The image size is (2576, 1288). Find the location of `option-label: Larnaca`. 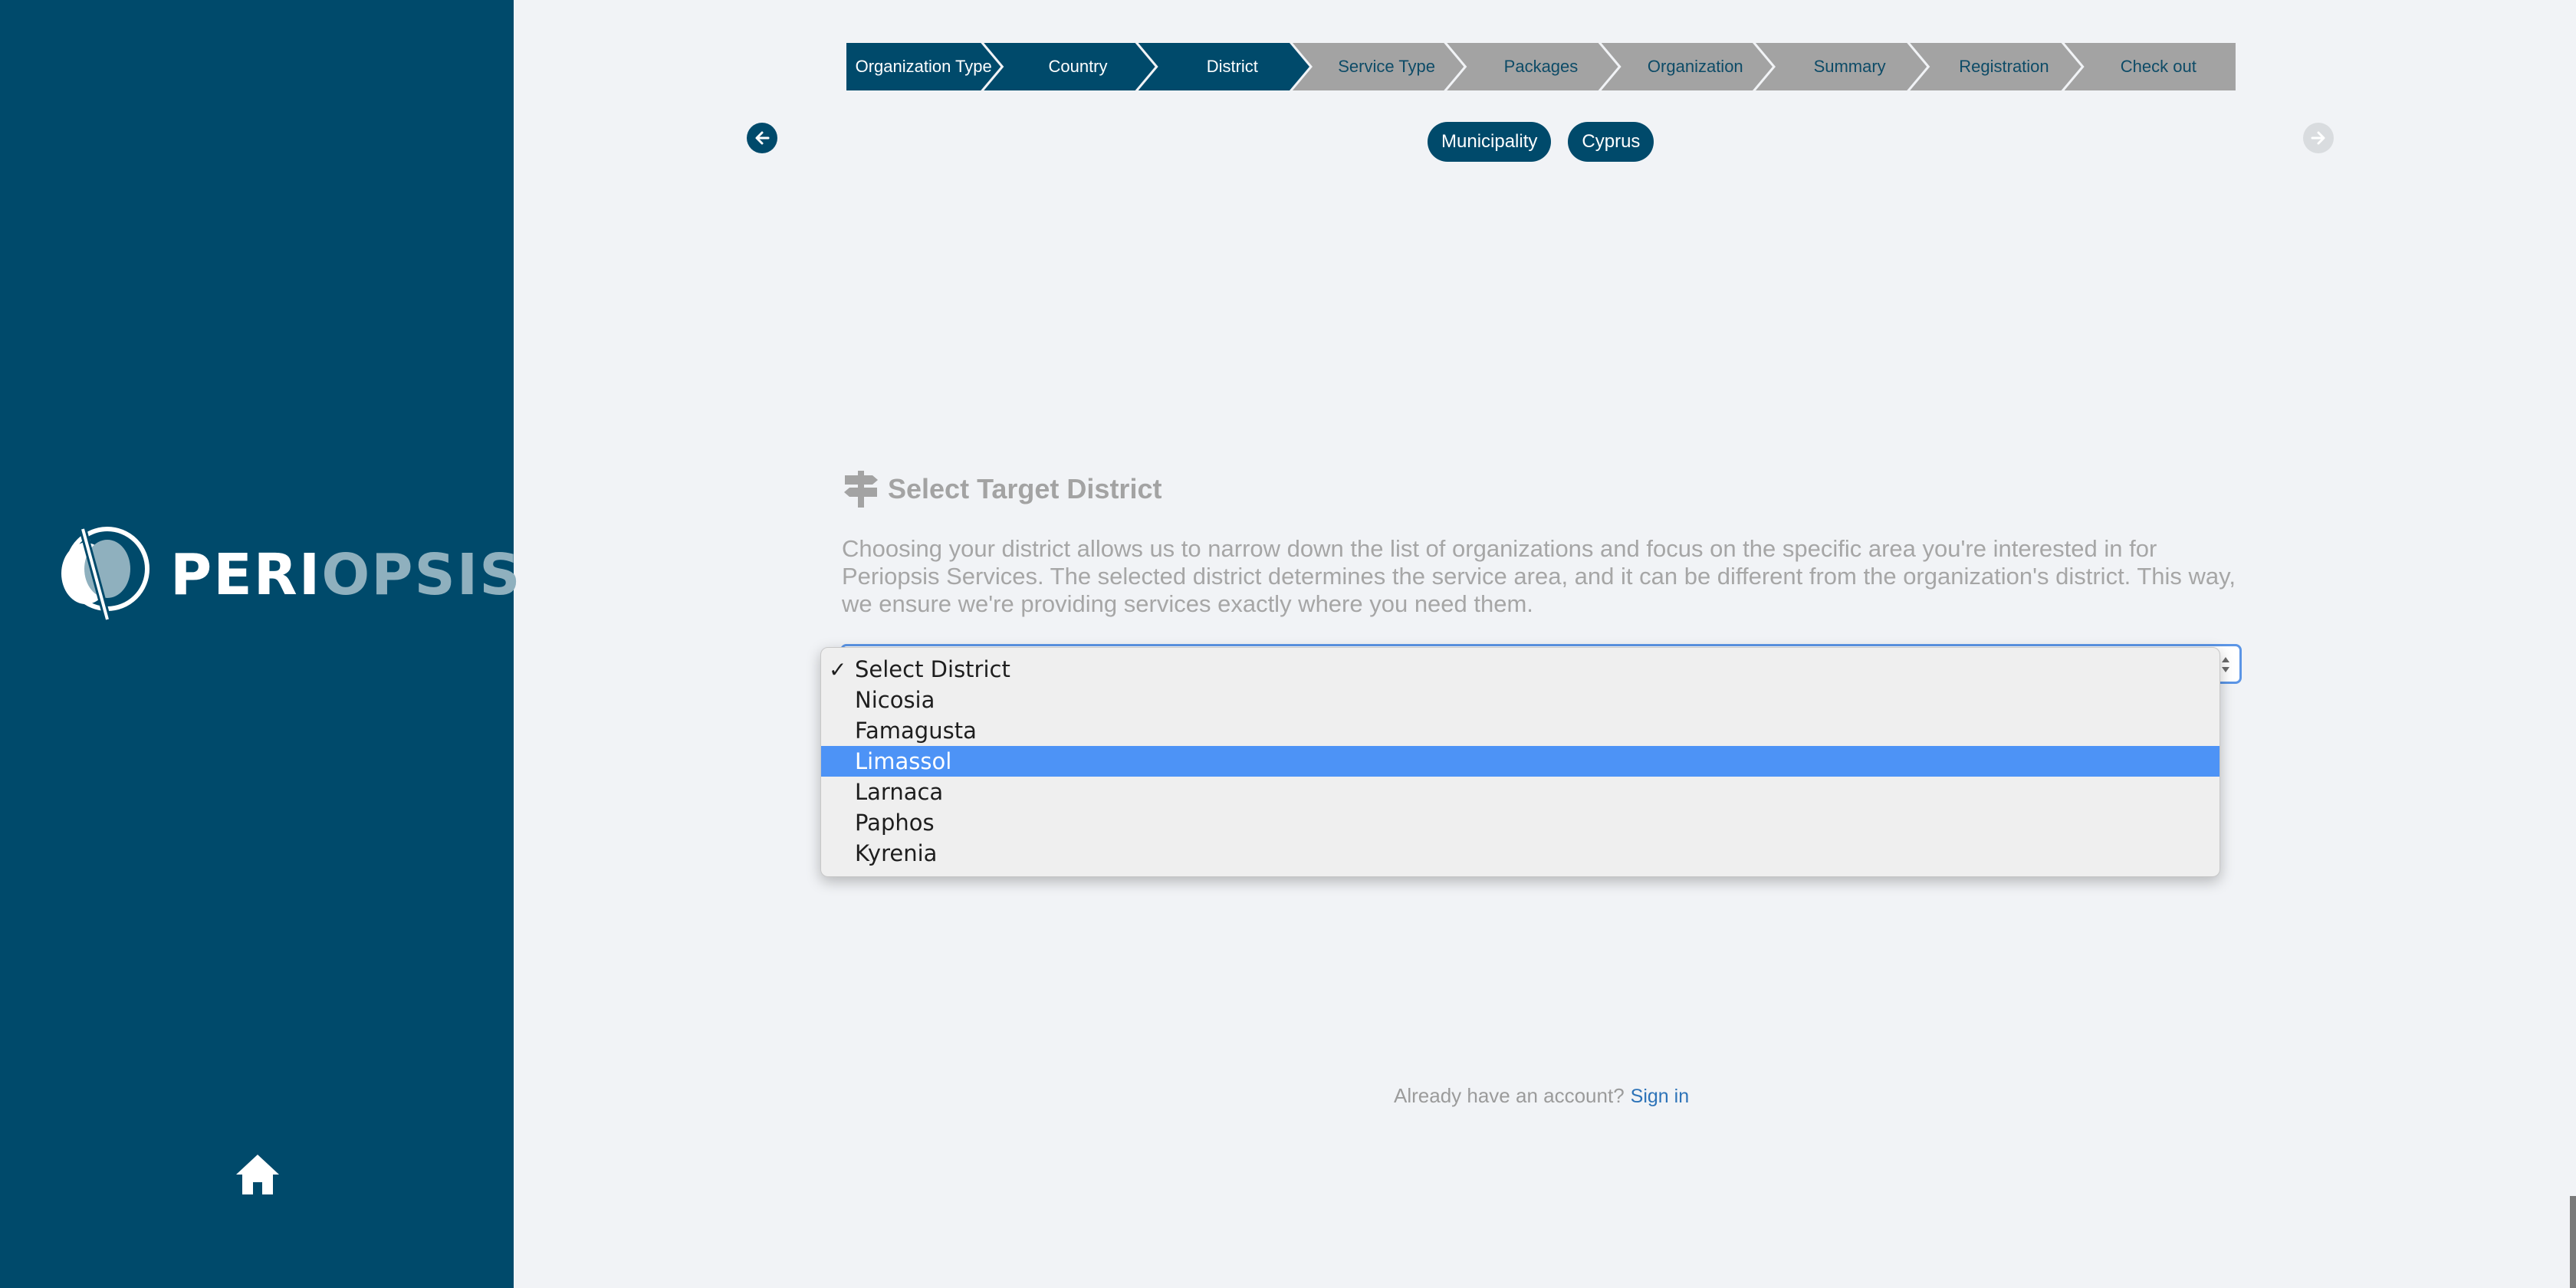

option-label: Larnaca is located at coordinates (900, 792).